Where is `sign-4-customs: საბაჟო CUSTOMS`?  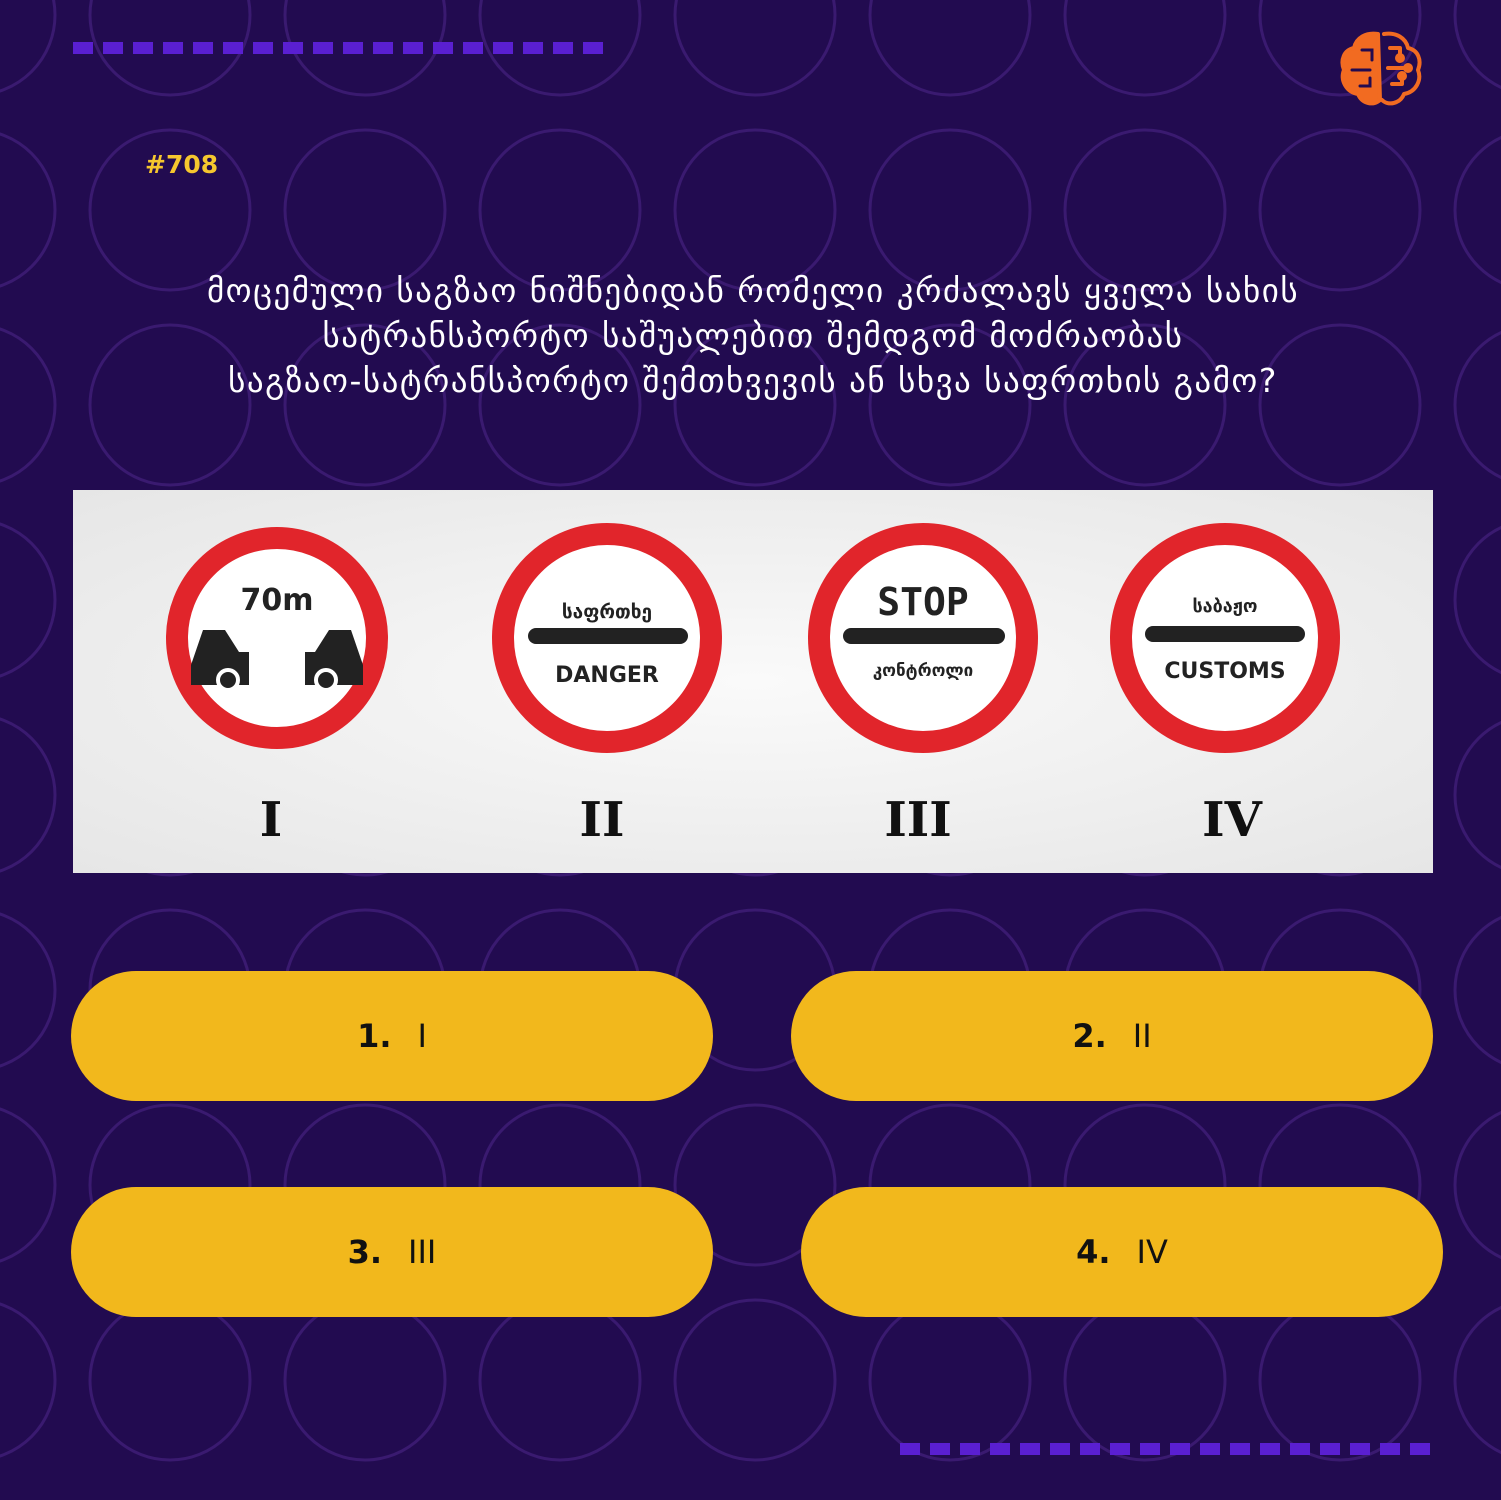
sign-4-customs: საბაჟო CUSTOMS is located at coordinates (1225, 638).